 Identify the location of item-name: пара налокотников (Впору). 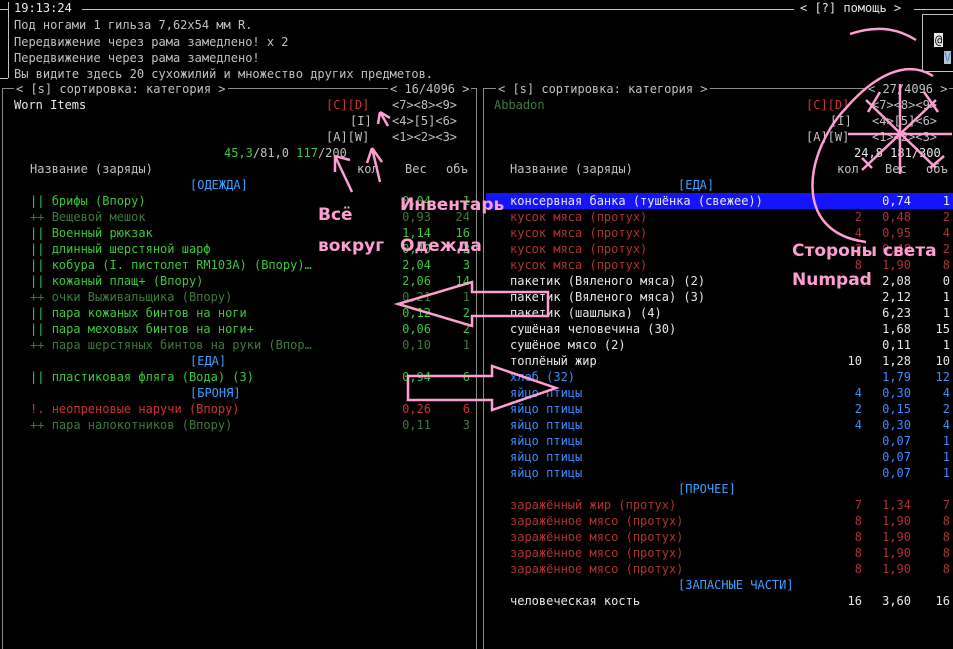
(142, 425).